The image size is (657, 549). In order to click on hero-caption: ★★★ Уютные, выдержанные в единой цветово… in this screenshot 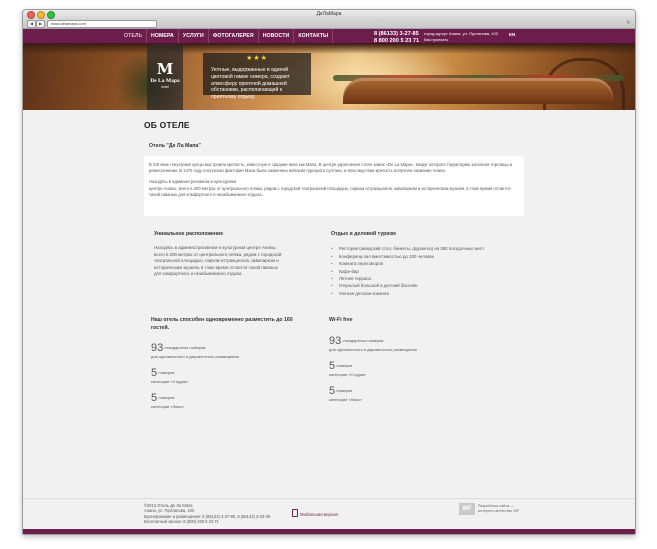, I will do `click(257, 76)`.